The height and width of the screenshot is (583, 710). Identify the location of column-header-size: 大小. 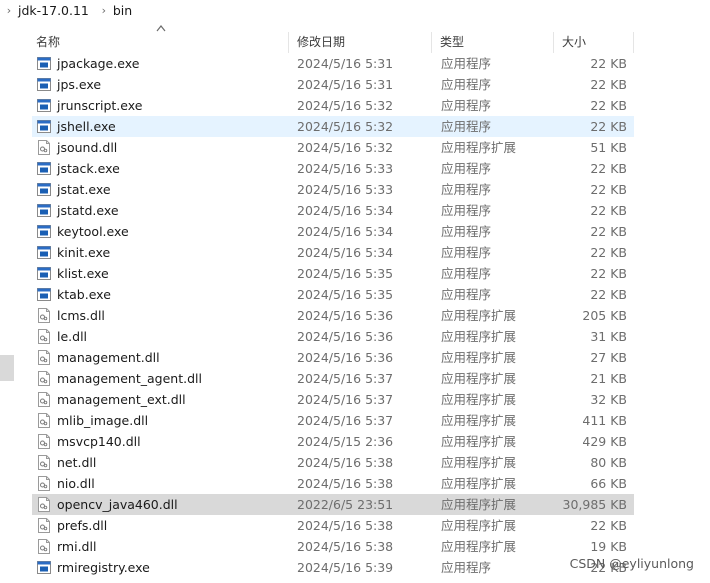
(574, 42).